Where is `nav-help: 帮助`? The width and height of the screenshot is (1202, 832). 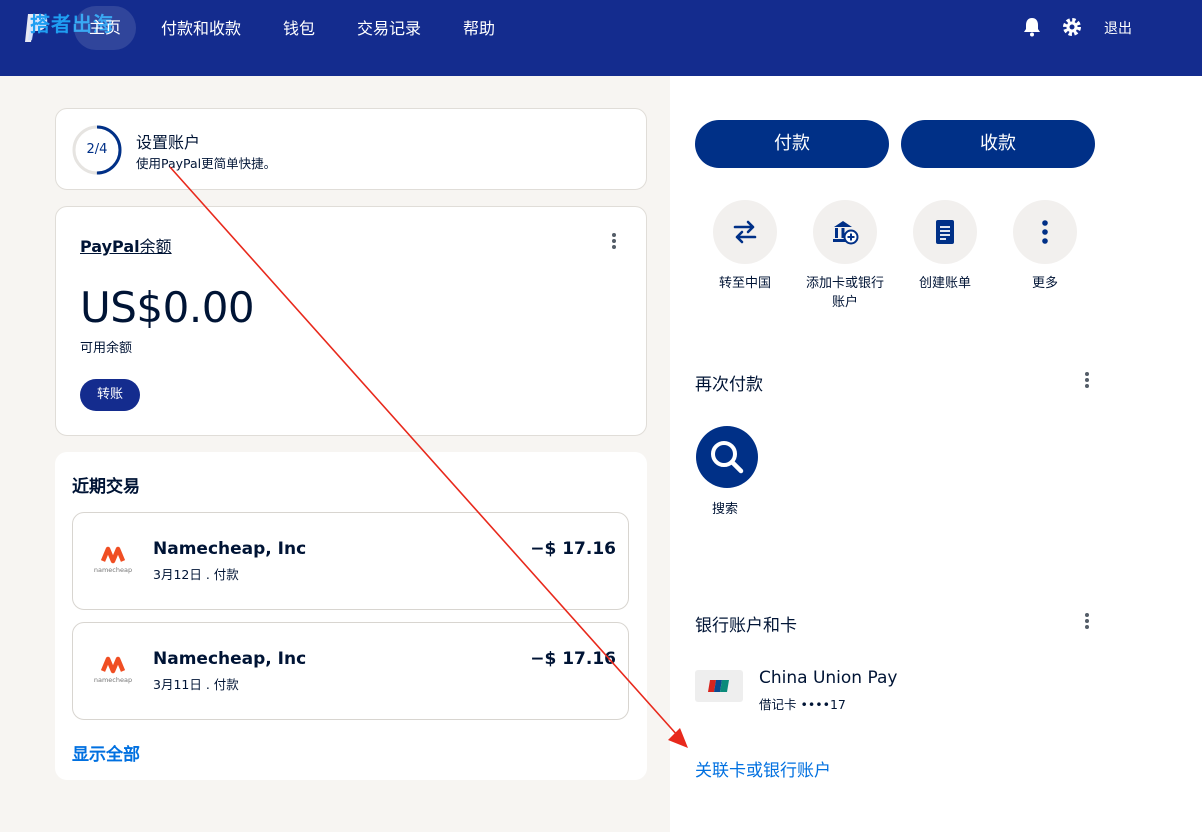 nav-help: 帮助 is located at coordinates (479, 29).